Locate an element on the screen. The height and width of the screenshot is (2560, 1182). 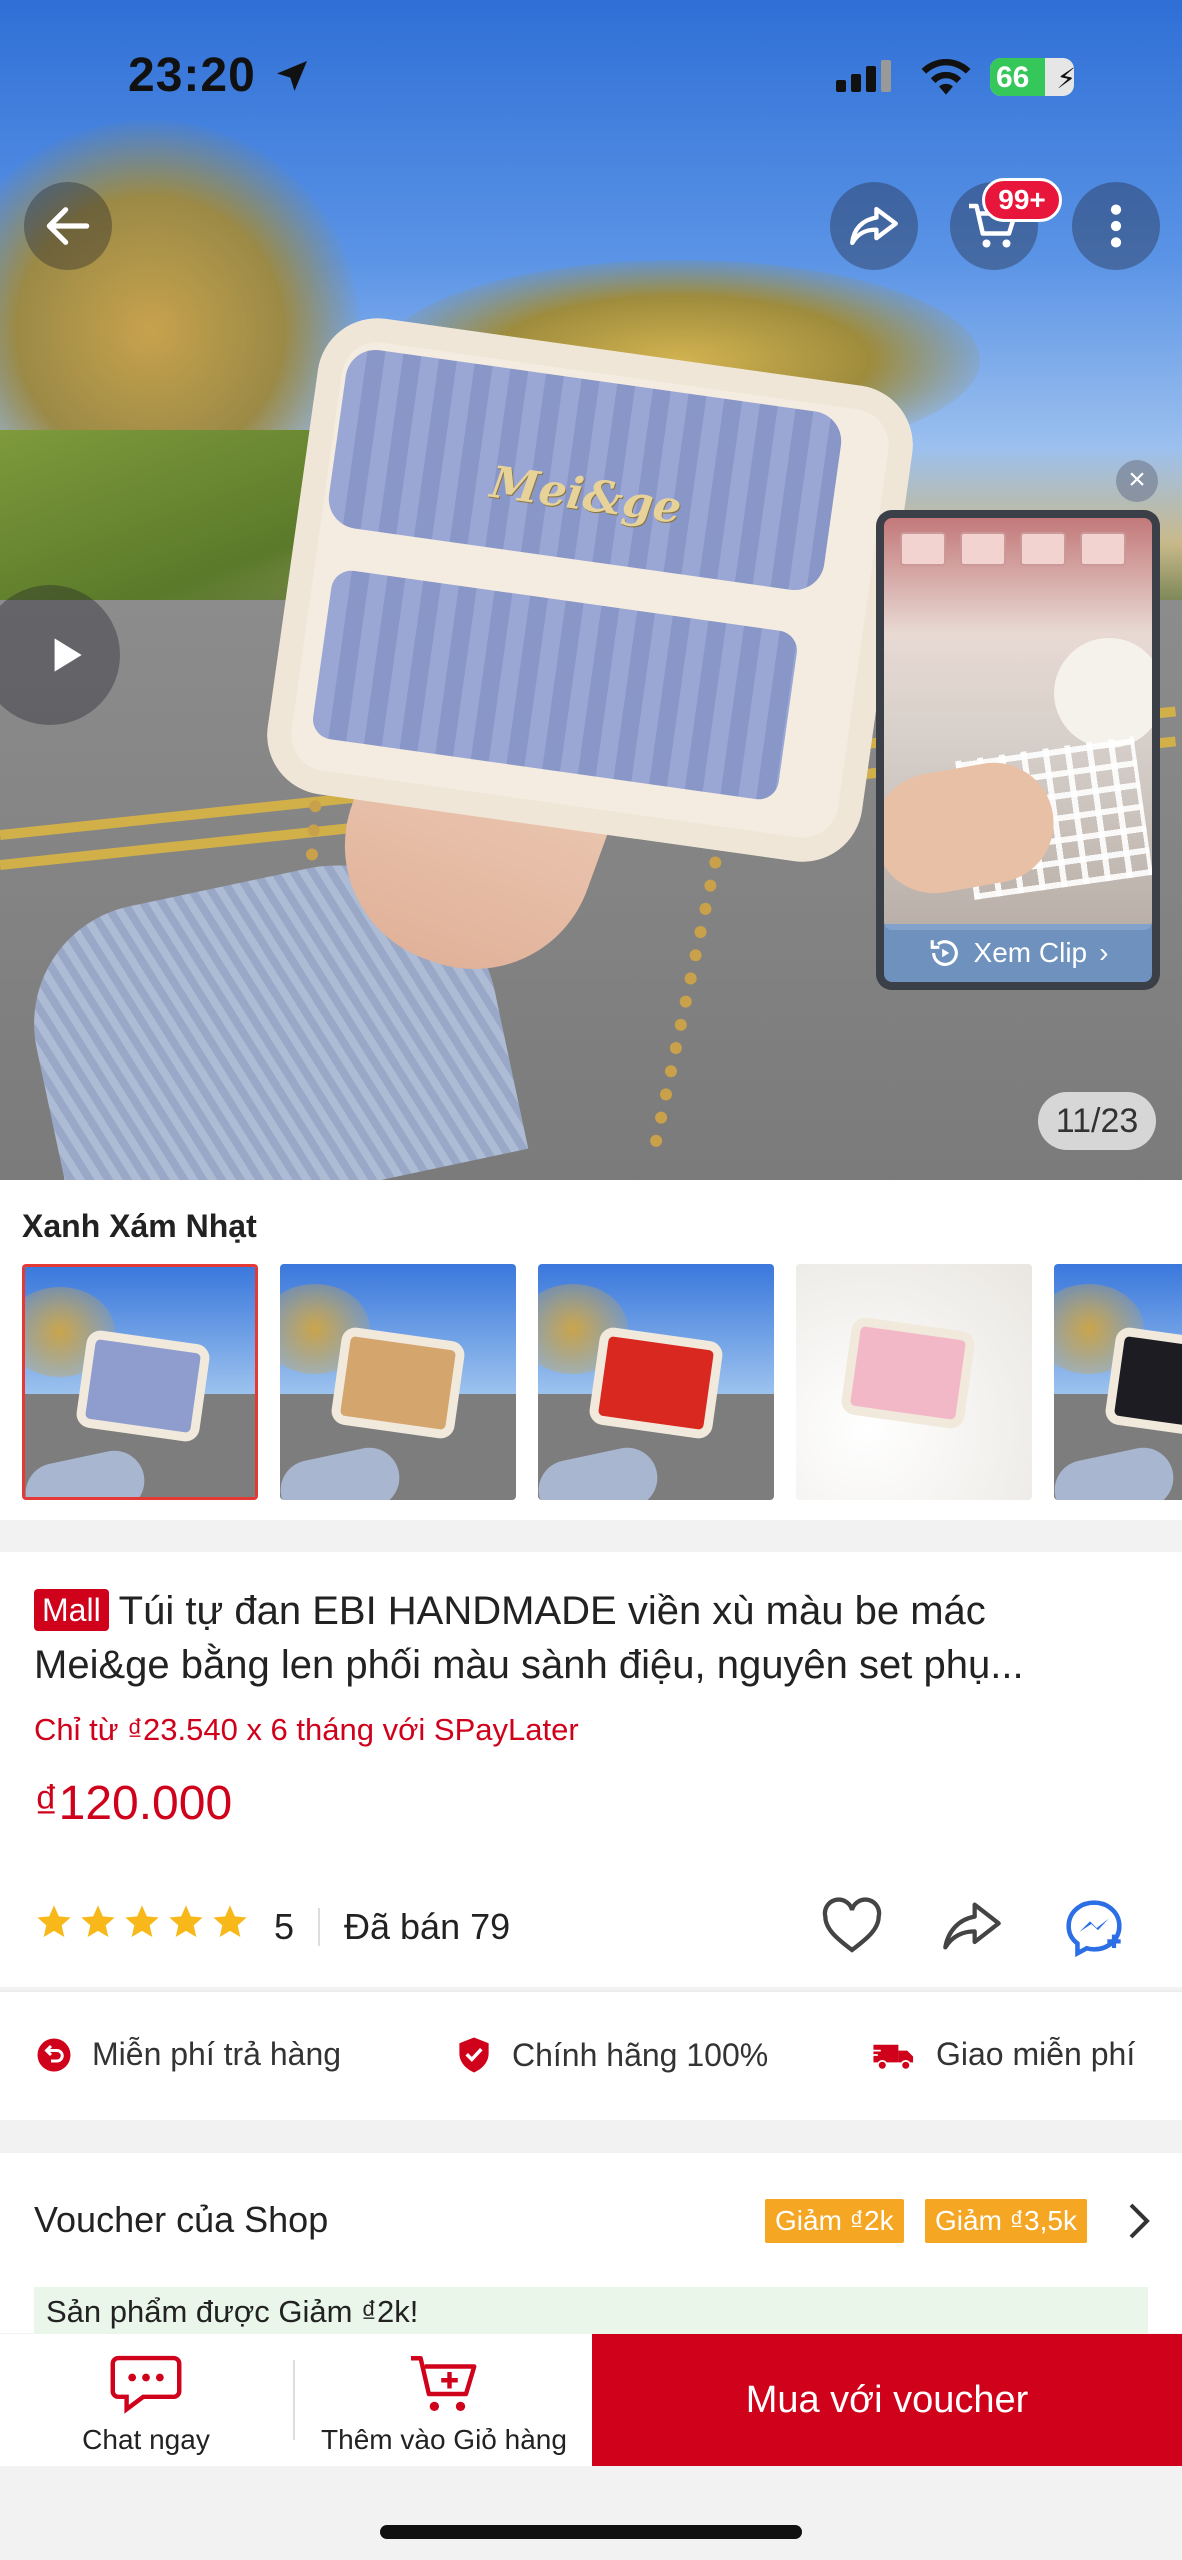
shield-check-icon is located at coordinates (474, 2055).